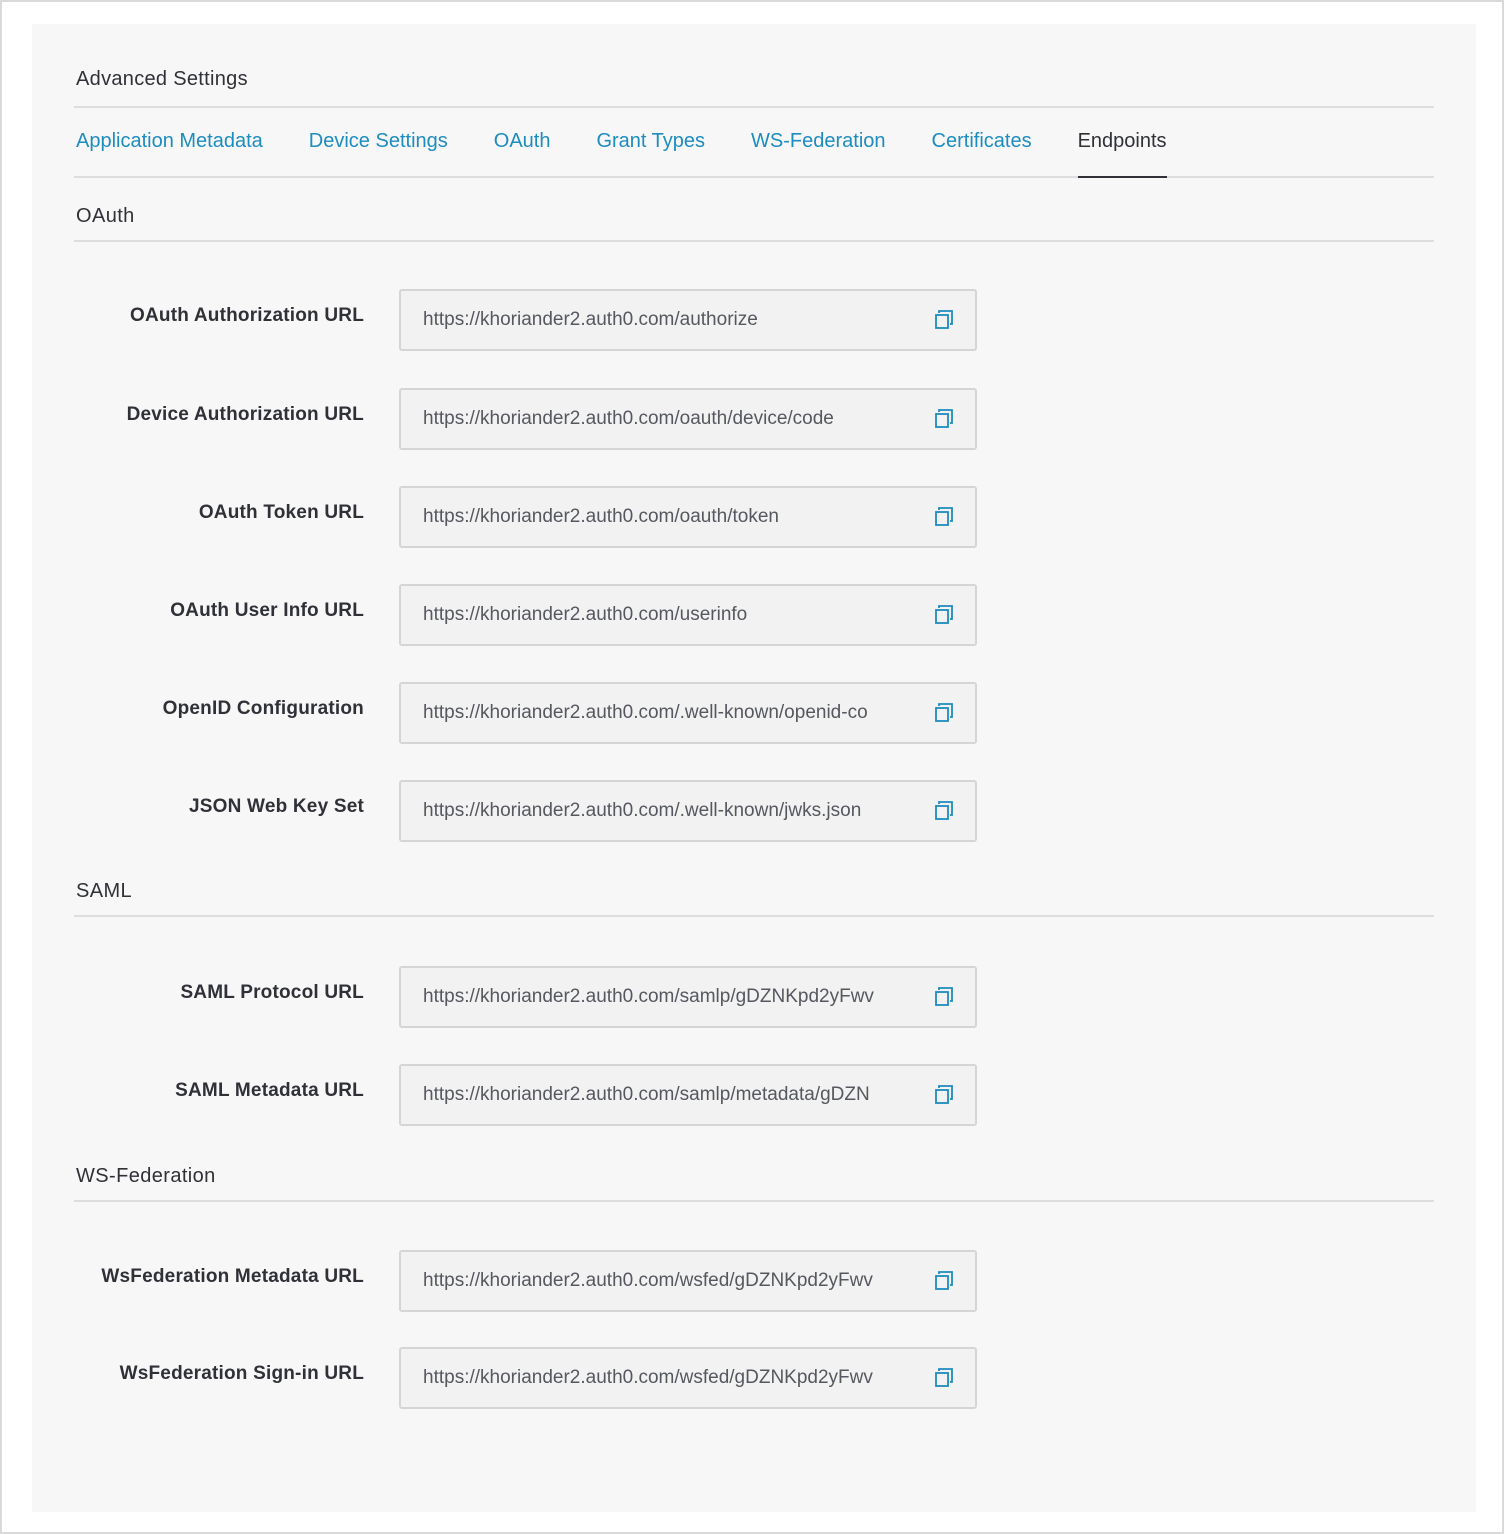 The height and width of the screenshot is (1534, 1504). I want to click on field-label: OAuth Authorization URL, so click(247, 315).